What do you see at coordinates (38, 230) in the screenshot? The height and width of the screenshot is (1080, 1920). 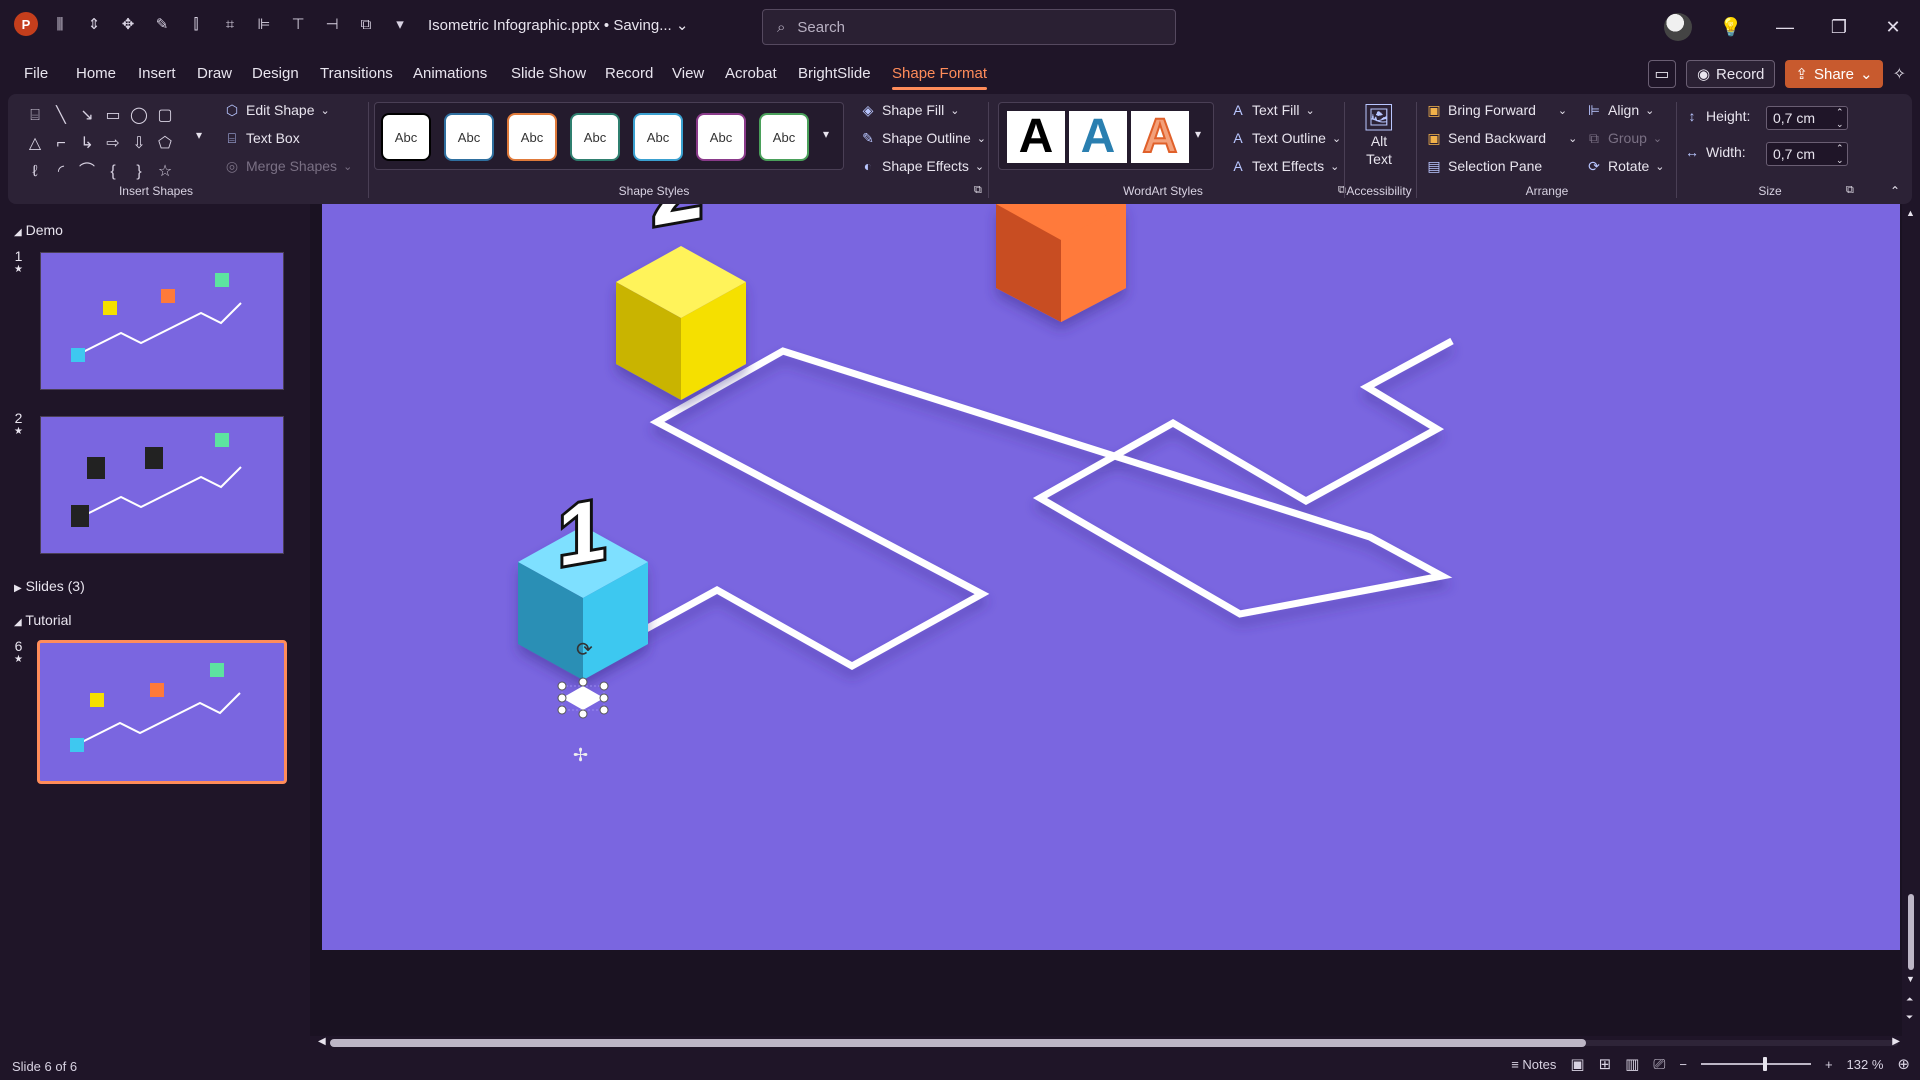 I see `section-demo: ◢ Demo` at bounding box center [38, 230].